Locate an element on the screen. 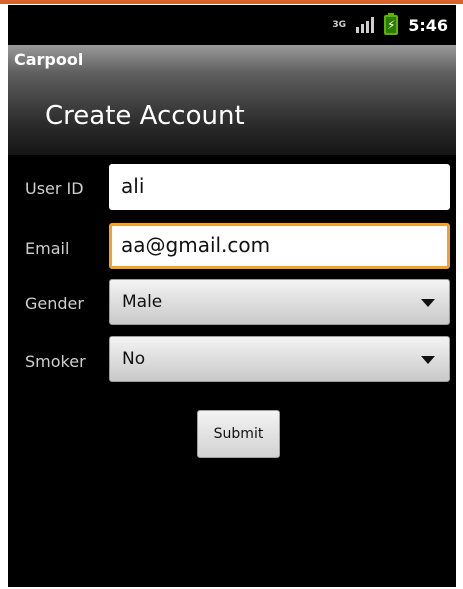  status-icons: 3G ⚡ 5:46 is located at coordinates (390, 24).